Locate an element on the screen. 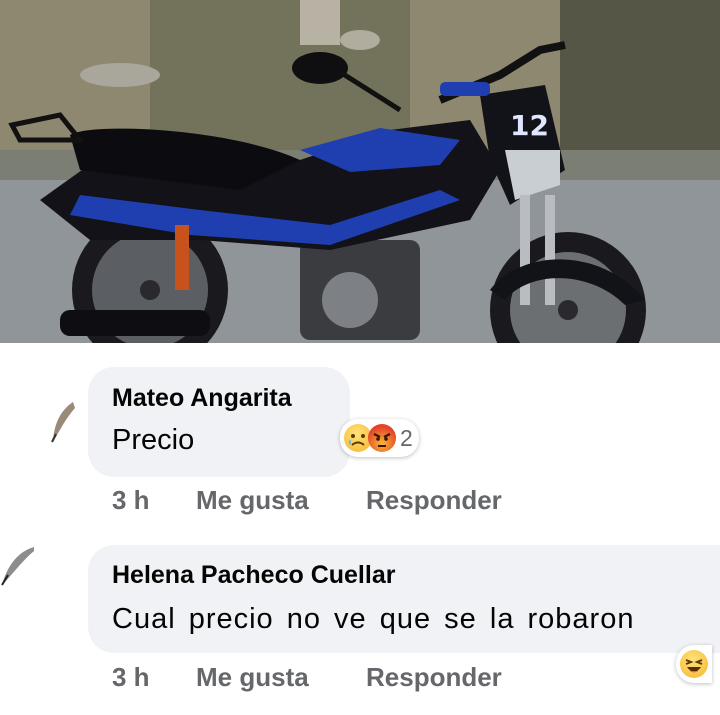 The image size is (720, 715). angry-emoji-icon is located at coordinates (382, 438).